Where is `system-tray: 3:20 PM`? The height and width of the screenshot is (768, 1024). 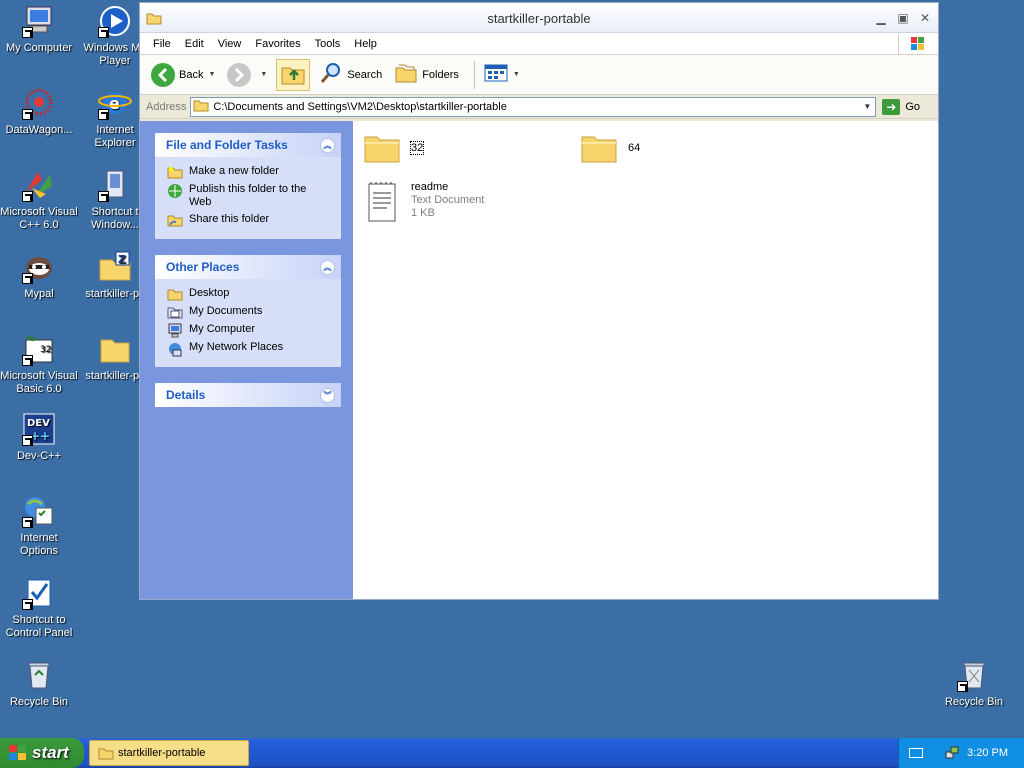 system-tray: 3:20 PM is located at coordinates (961, 753).